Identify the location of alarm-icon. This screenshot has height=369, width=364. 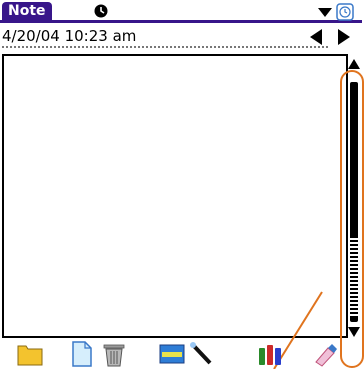
(101, 11).